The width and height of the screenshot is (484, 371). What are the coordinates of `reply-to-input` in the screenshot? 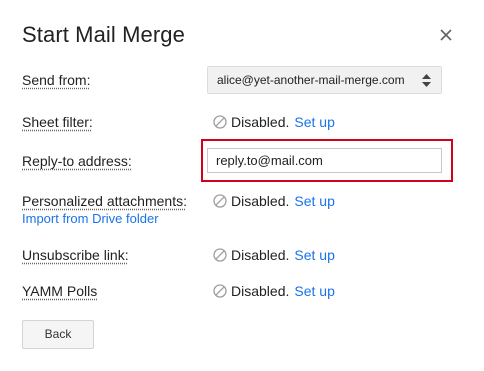 It's located at (324, 160).